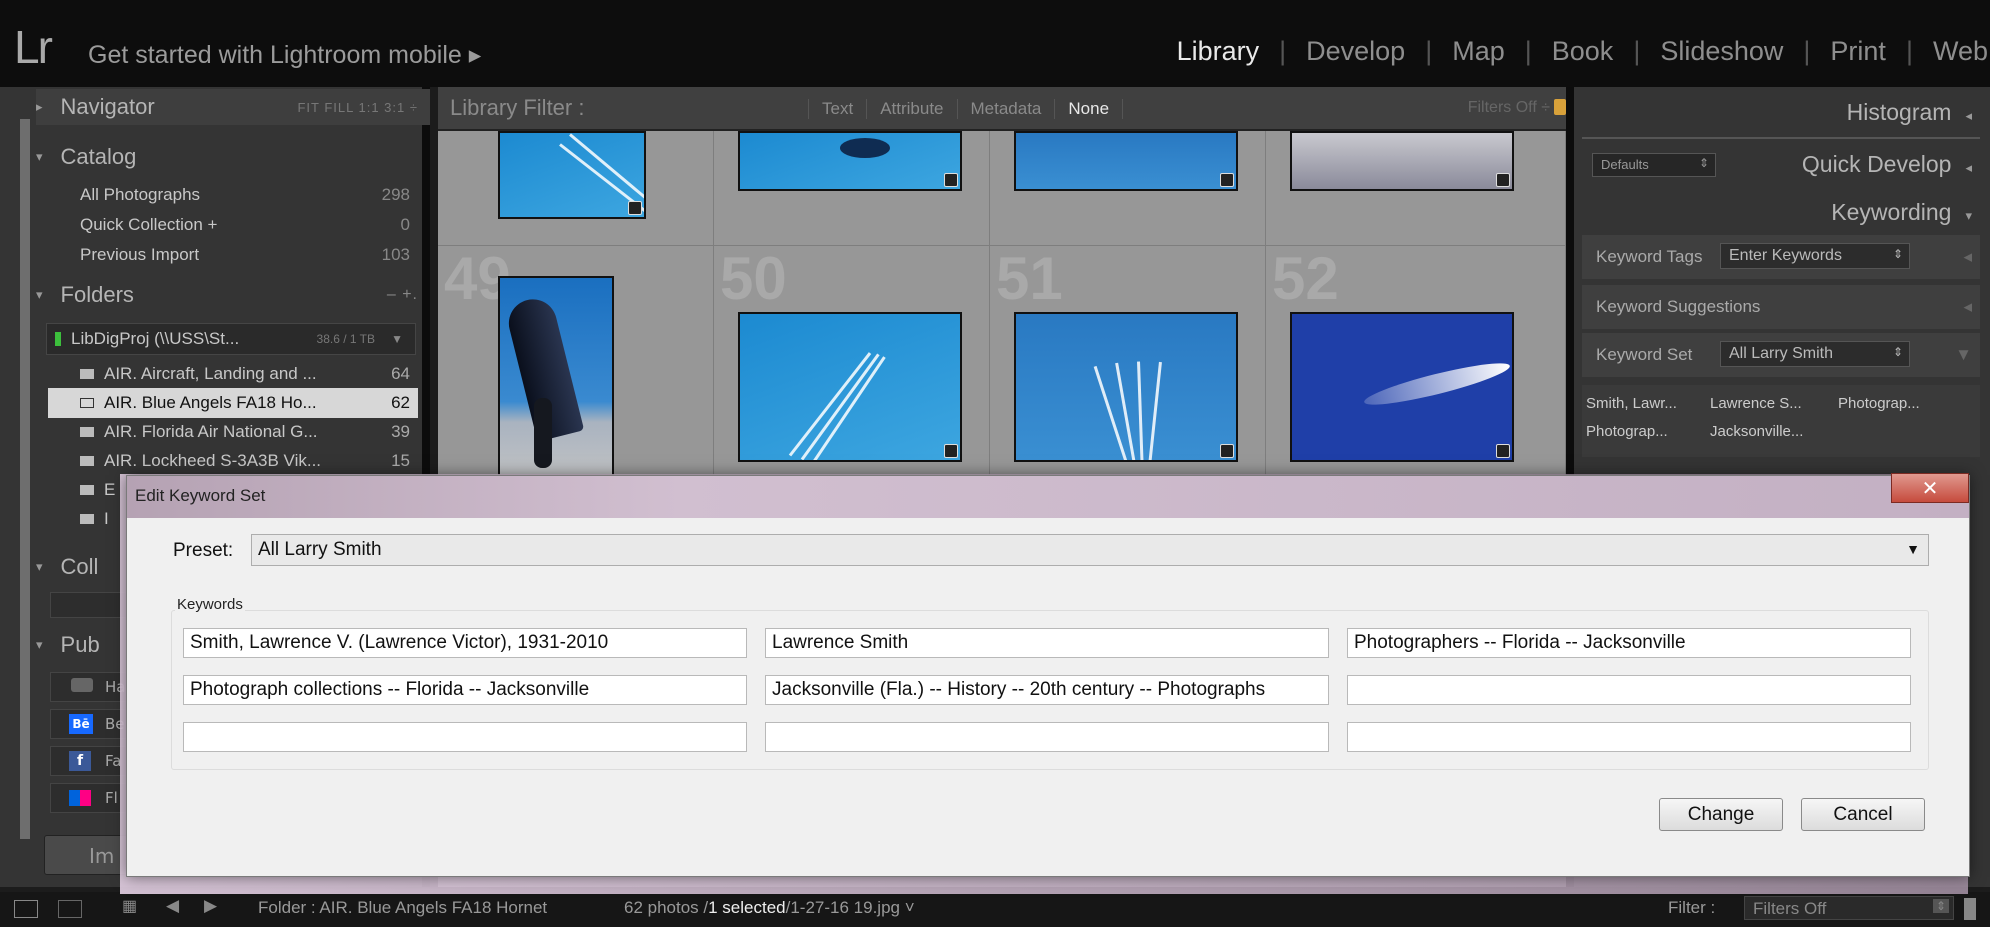  Describe the element at coordinates (1478, 51) in the screenshot. I see `module-map: Map` at that location.